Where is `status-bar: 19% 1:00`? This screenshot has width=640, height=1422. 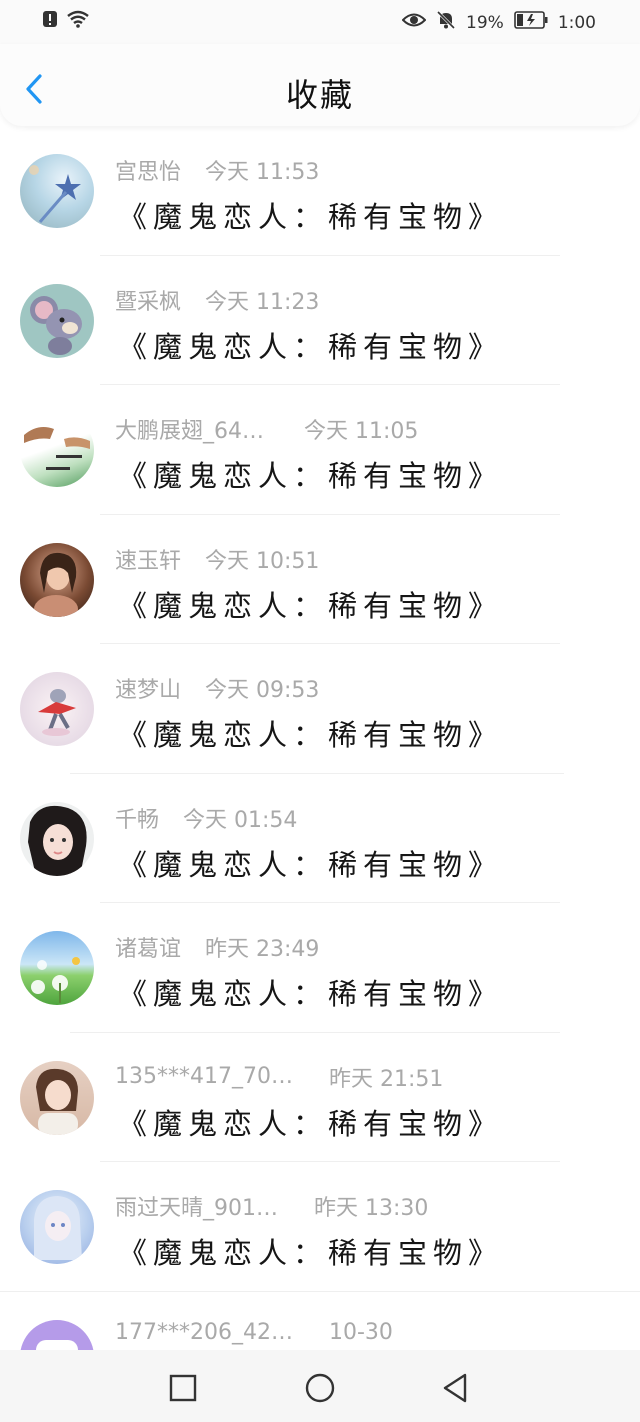
status-bar: 19% 1:00 is located at coordinates (320, 22).